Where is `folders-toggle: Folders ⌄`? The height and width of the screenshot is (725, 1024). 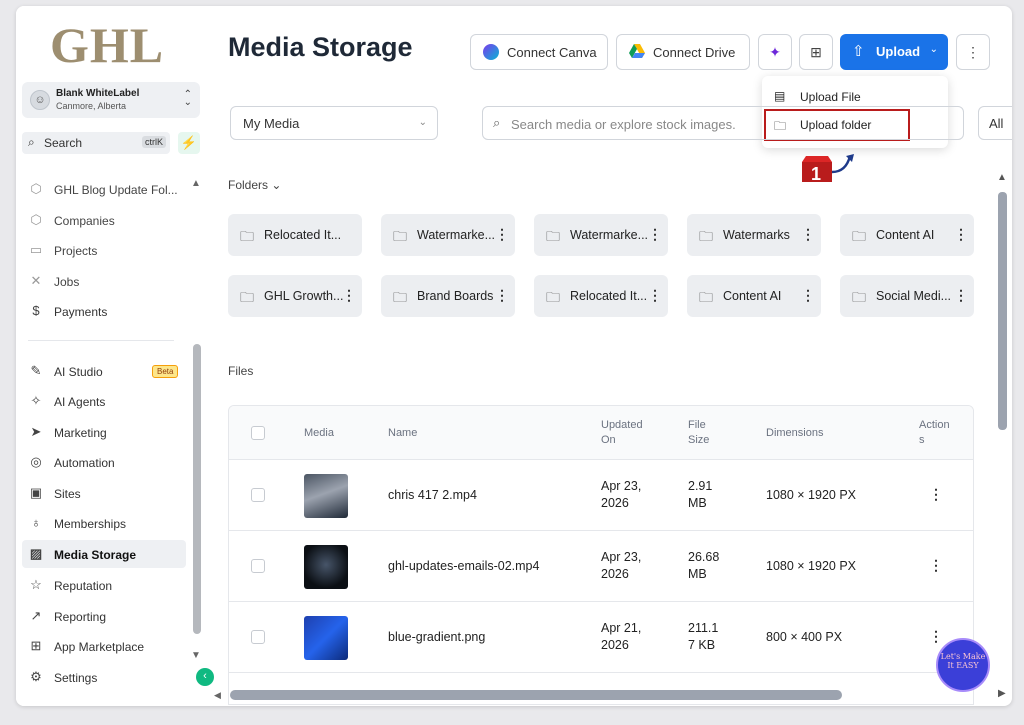
folders-toggle: Folders ⌄ is located at coordinates (254, 185).